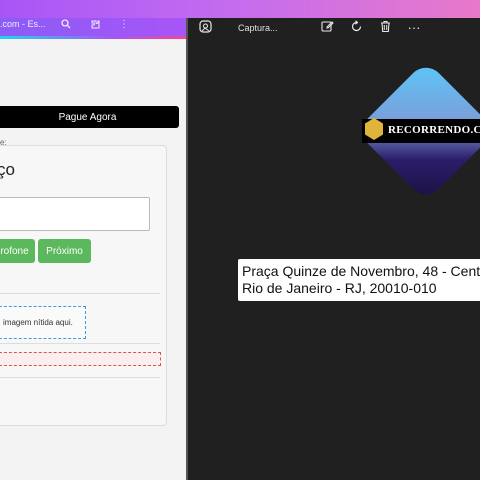 Image resolution: width=480 pixels, height=480 pixels. Describe the element at coordinates (7, 169) in the screenshot. I see `section-heading: ço` at that location.